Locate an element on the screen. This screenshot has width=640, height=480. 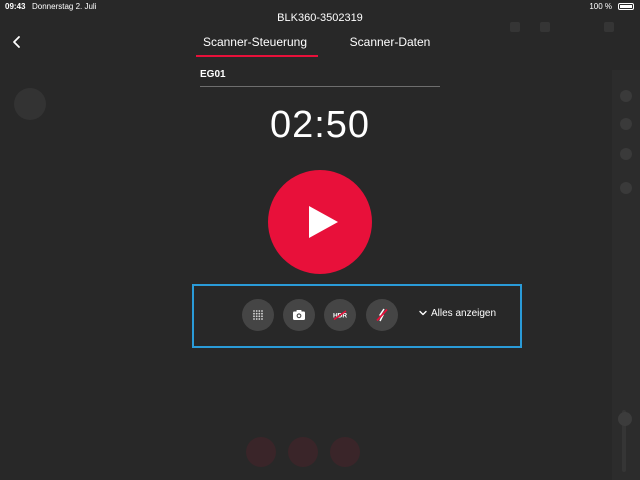
scan-timer: 02:50 is located at coordinates (320, 125).